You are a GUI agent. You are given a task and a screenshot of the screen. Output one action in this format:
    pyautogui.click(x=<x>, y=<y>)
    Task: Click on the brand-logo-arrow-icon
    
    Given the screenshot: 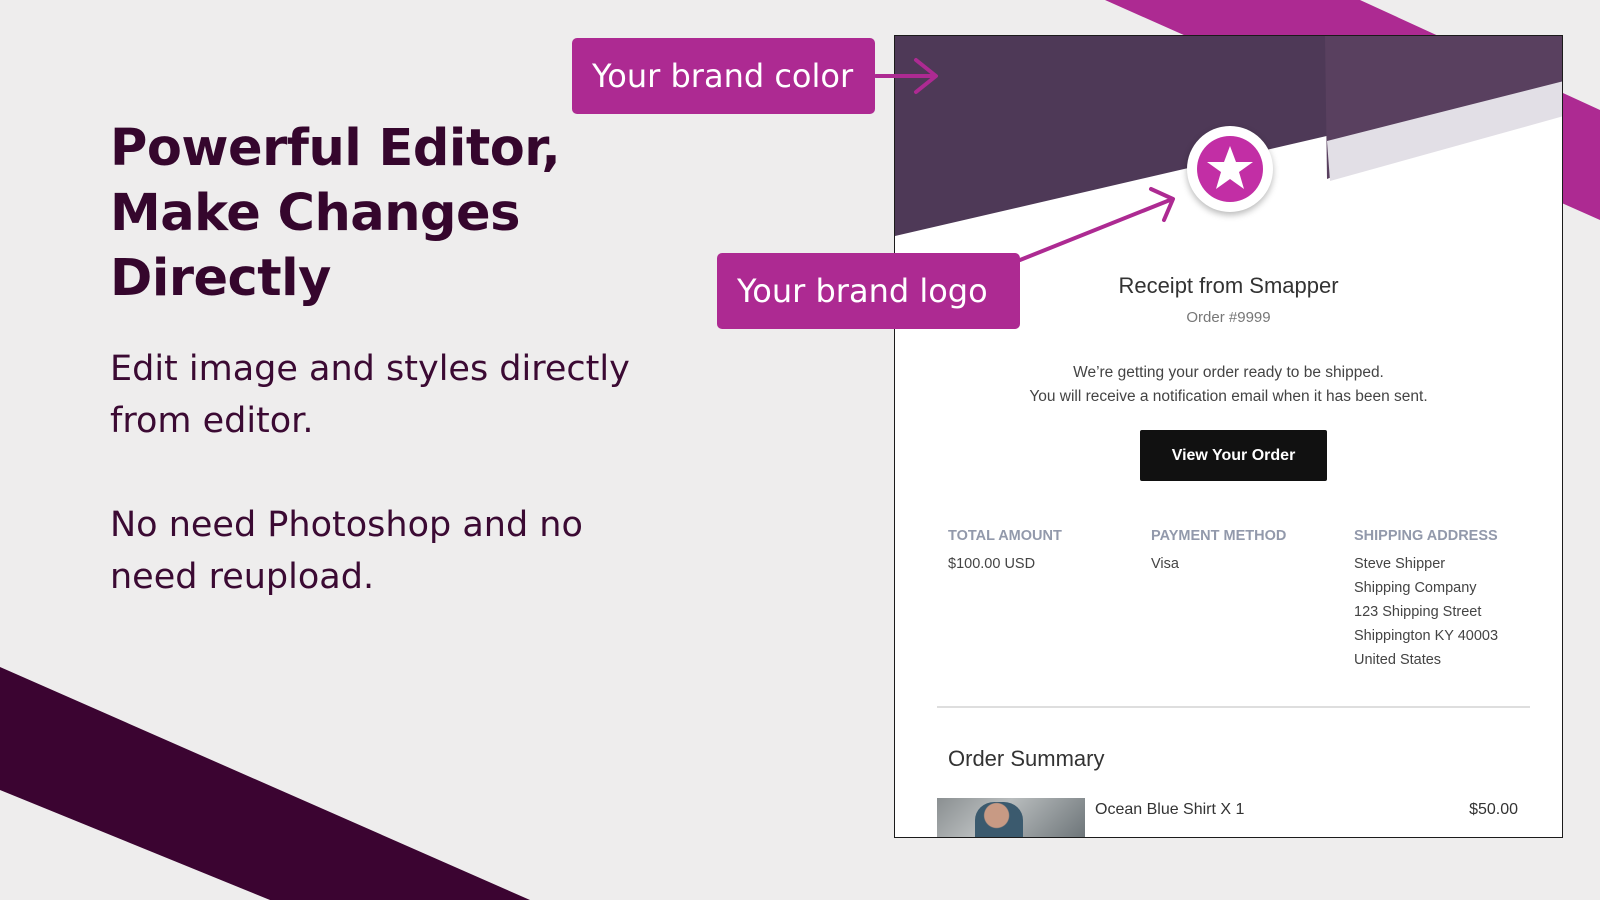 What is the action you would take?
    pyautogui.click(x=1096, y=224)
    